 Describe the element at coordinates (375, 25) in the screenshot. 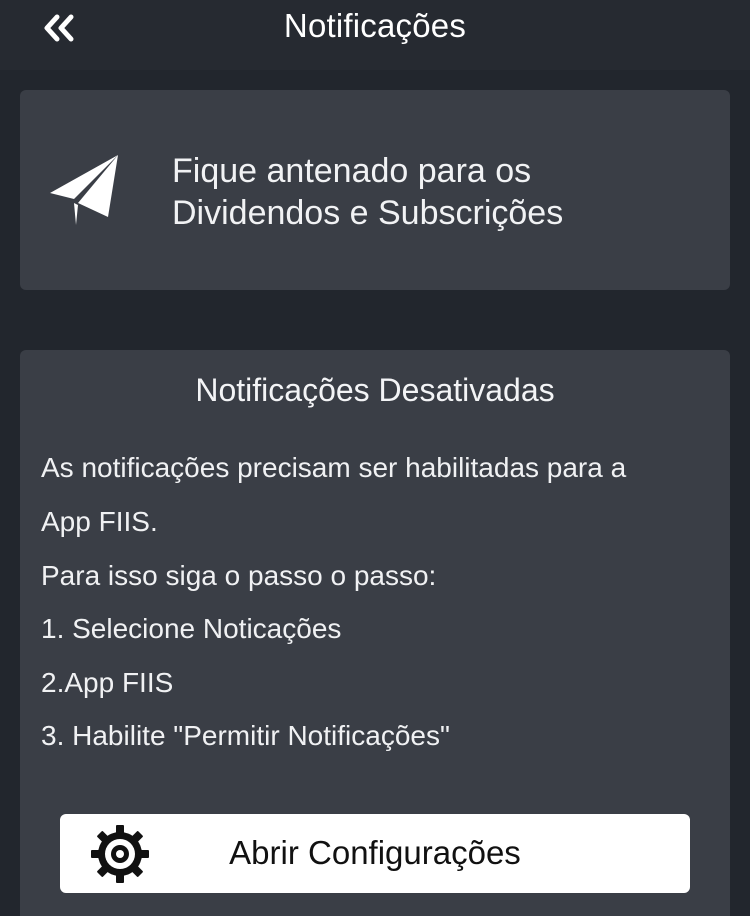

I see `page-title: Notificações` at that location.